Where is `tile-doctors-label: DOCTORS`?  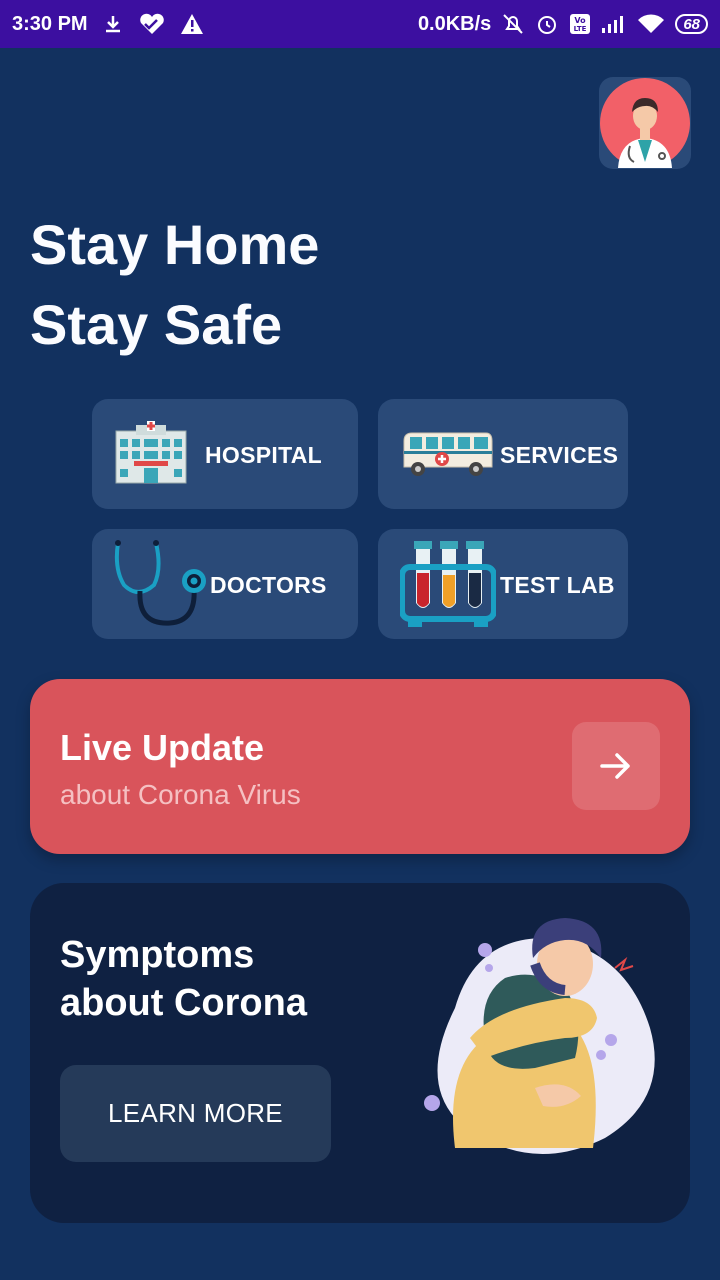
tile-doctors-label: DOCTORS is located at coordinates (268, 585).